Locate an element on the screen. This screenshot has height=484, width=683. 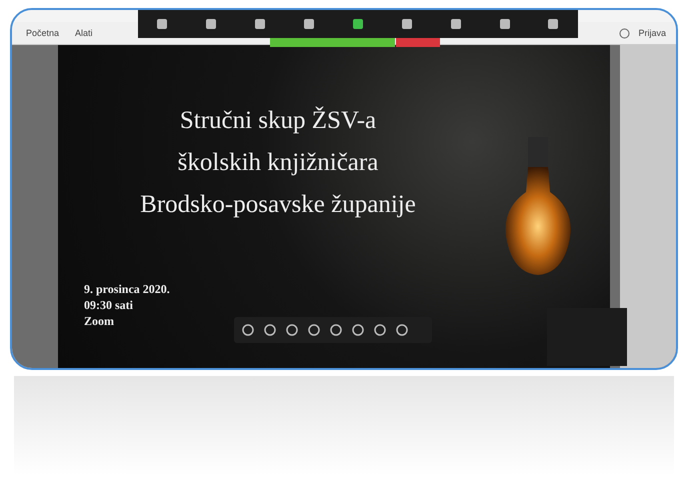
slide-detail-text: Zoom is located at coordinates (99, 321).